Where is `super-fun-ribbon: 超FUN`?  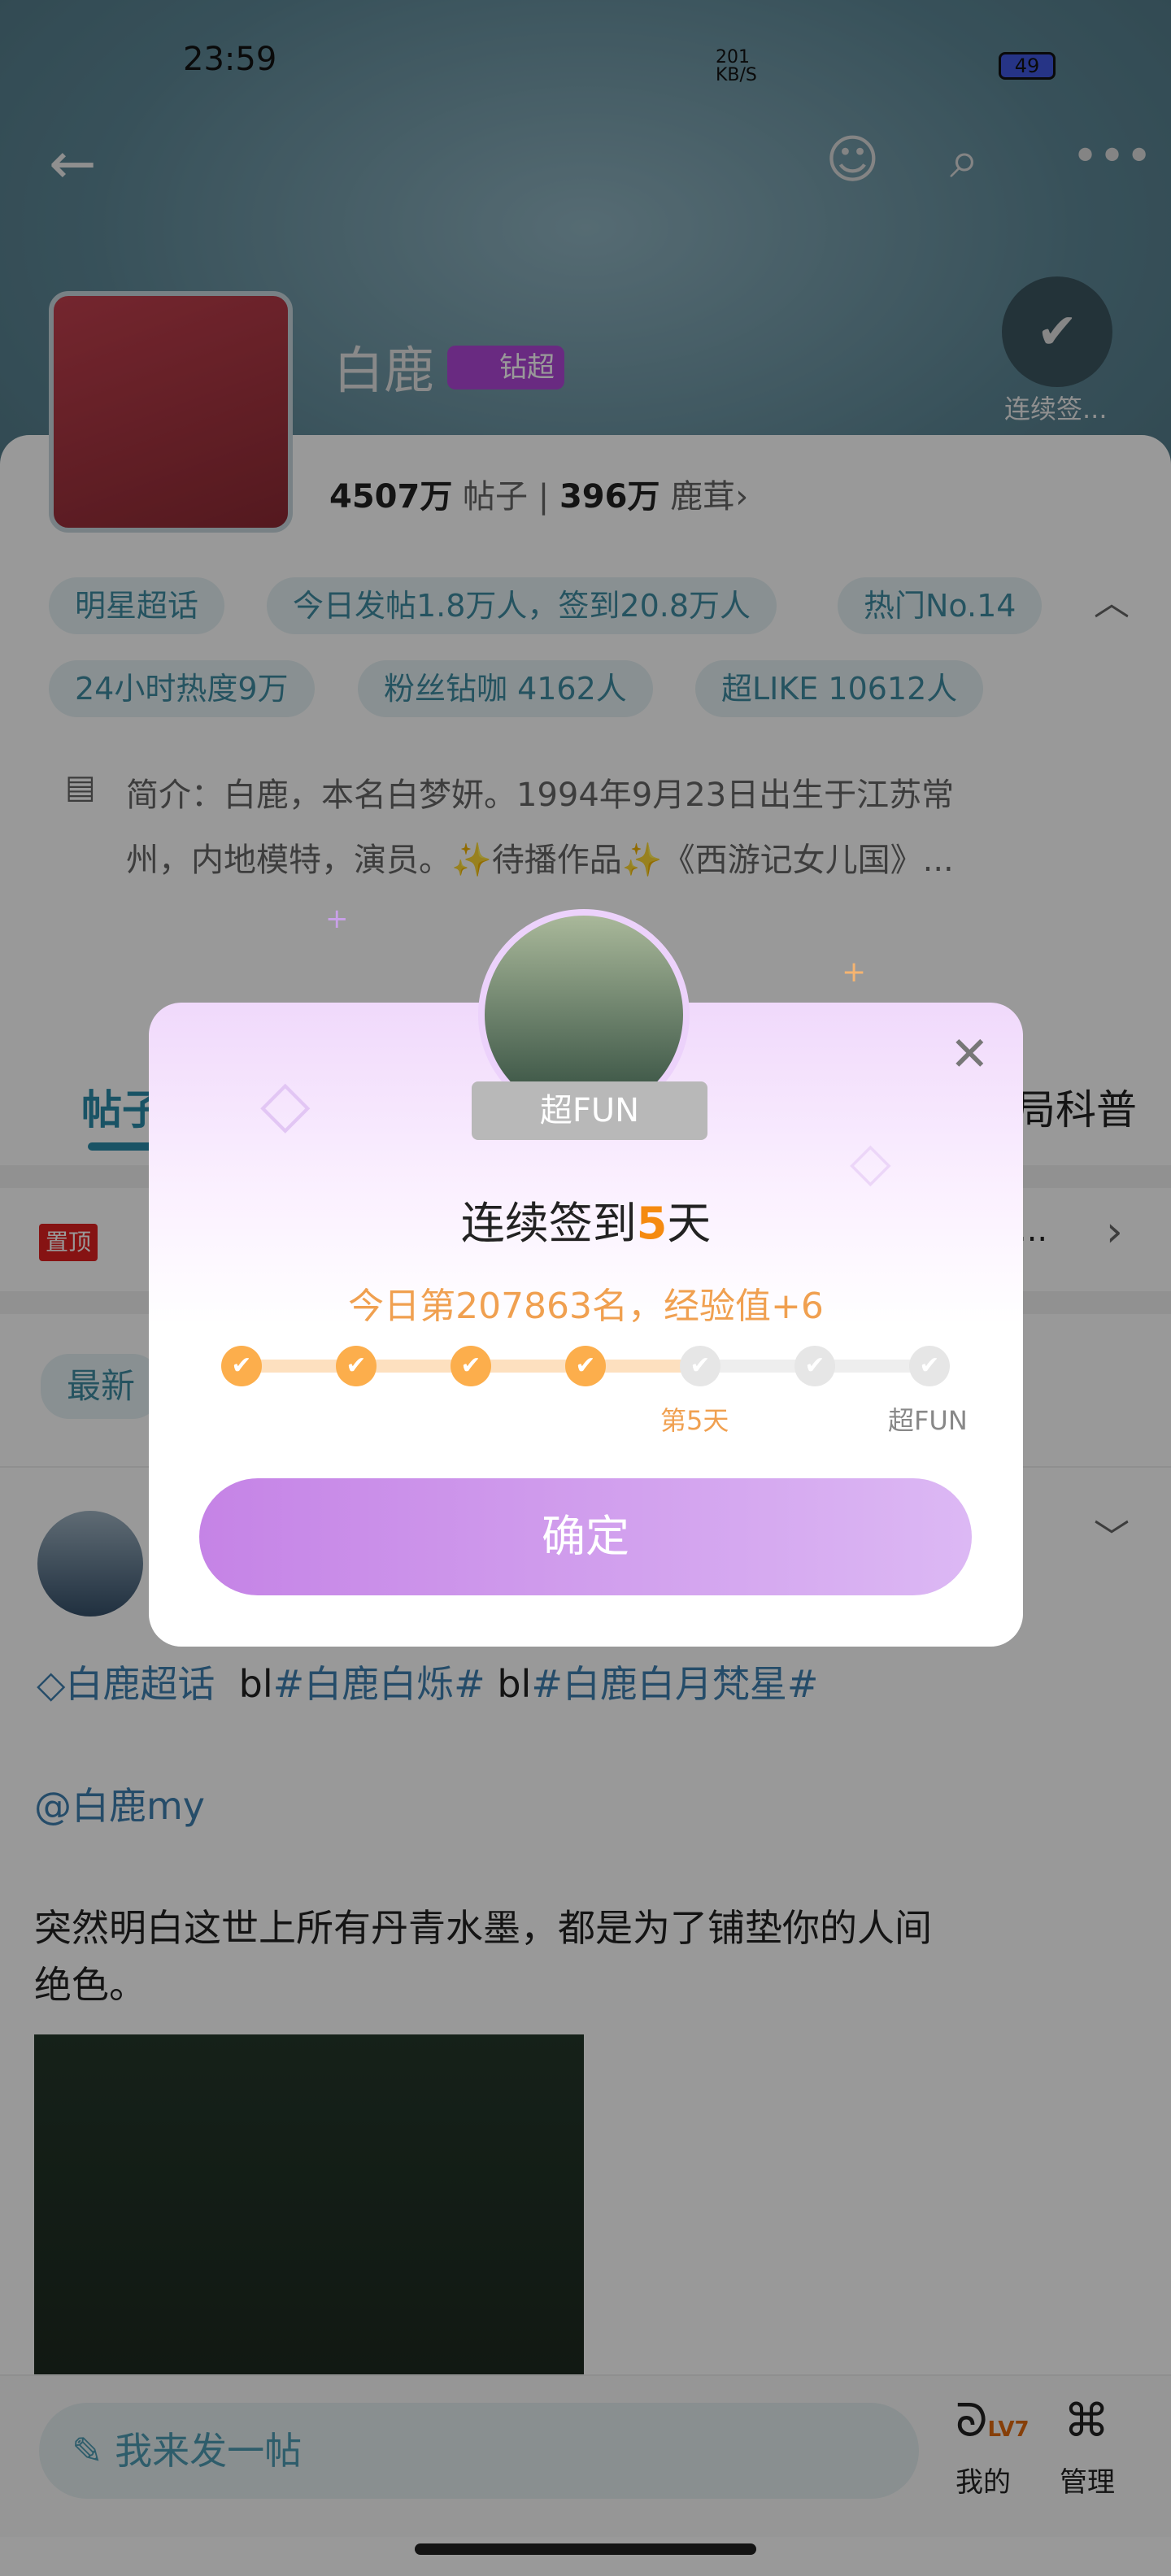
super-fun-ribbon: 超FUN is located at coordinates (590, 1110).